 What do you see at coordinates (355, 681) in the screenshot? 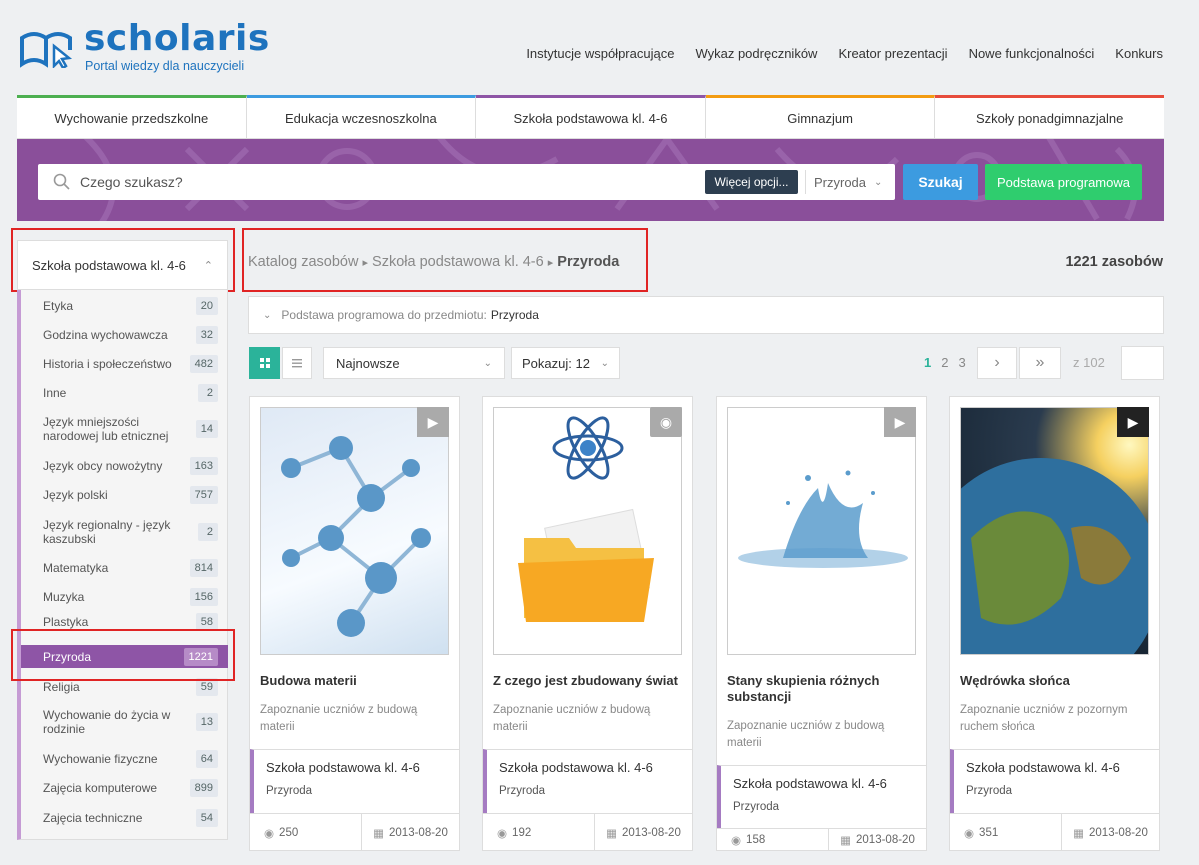
I see `card-title: Budowa materii` at bounding box center [355, 681].